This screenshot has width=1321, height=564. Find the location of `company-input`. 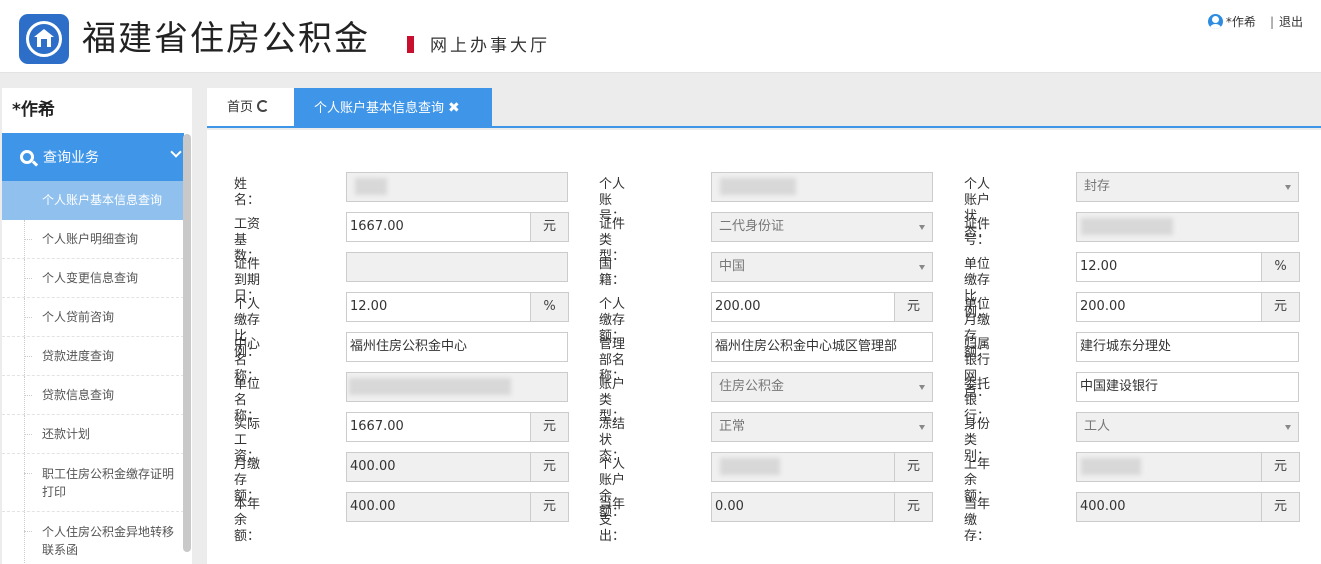

company-input is located at coordinates (457, 387).